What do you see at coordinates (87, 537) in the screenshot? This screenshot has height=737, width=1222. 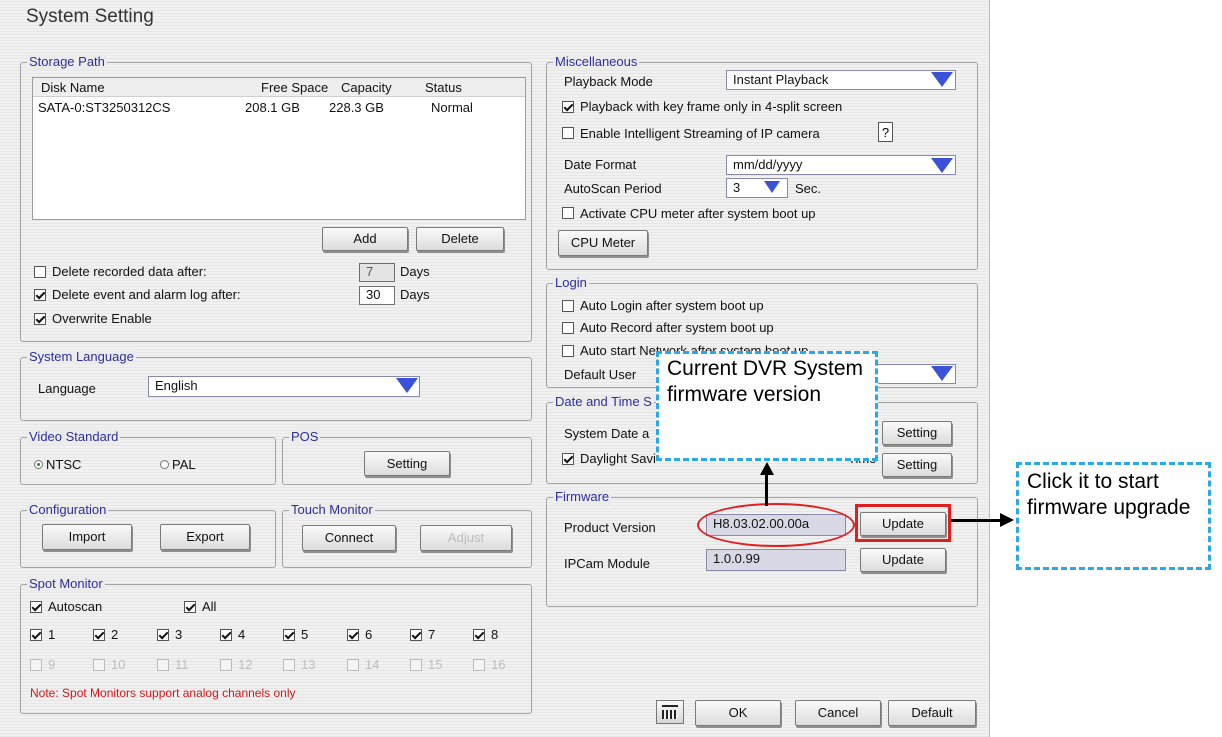 I see `import-button: Import` at bounding box center [87, 537].